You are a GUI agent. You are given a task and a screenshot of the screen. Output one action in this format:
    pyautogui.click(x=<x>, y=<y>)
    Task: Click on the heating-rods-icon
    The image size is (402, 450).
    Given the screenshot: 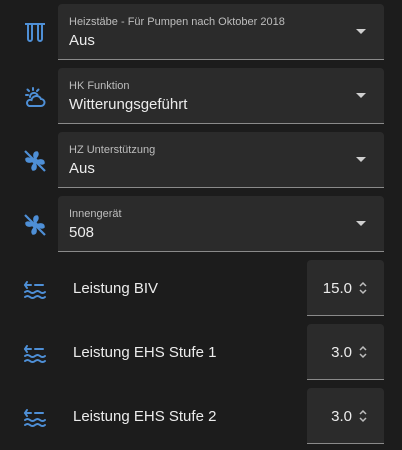 What is the action you would take?
    pyautogui.click(x=35, y=33)
    